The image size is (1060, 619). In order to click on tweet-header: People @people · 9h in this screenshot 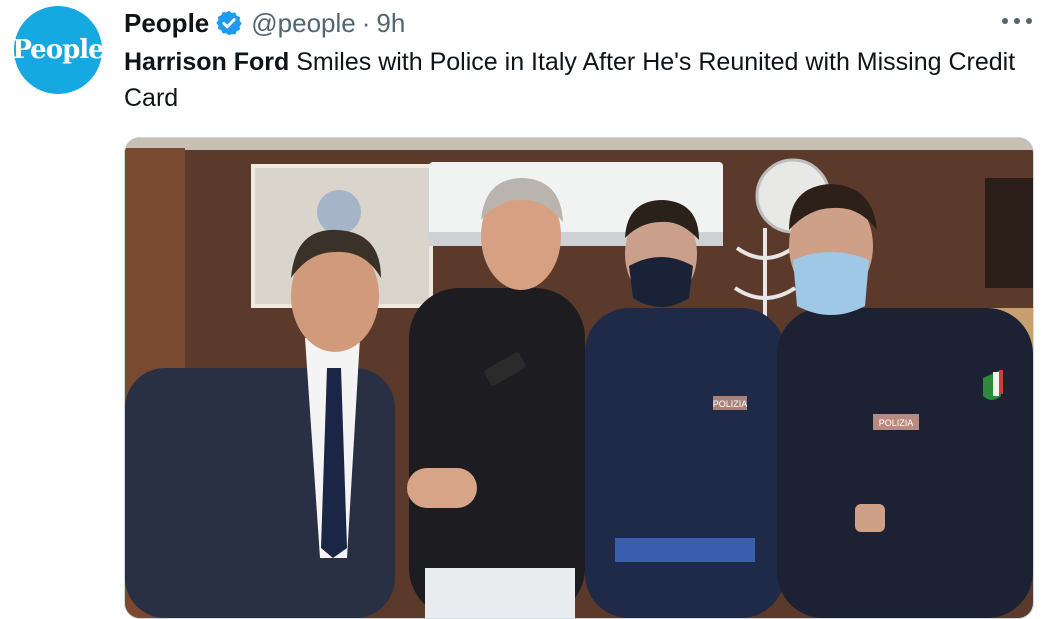, I will do `click(264, 23)`.